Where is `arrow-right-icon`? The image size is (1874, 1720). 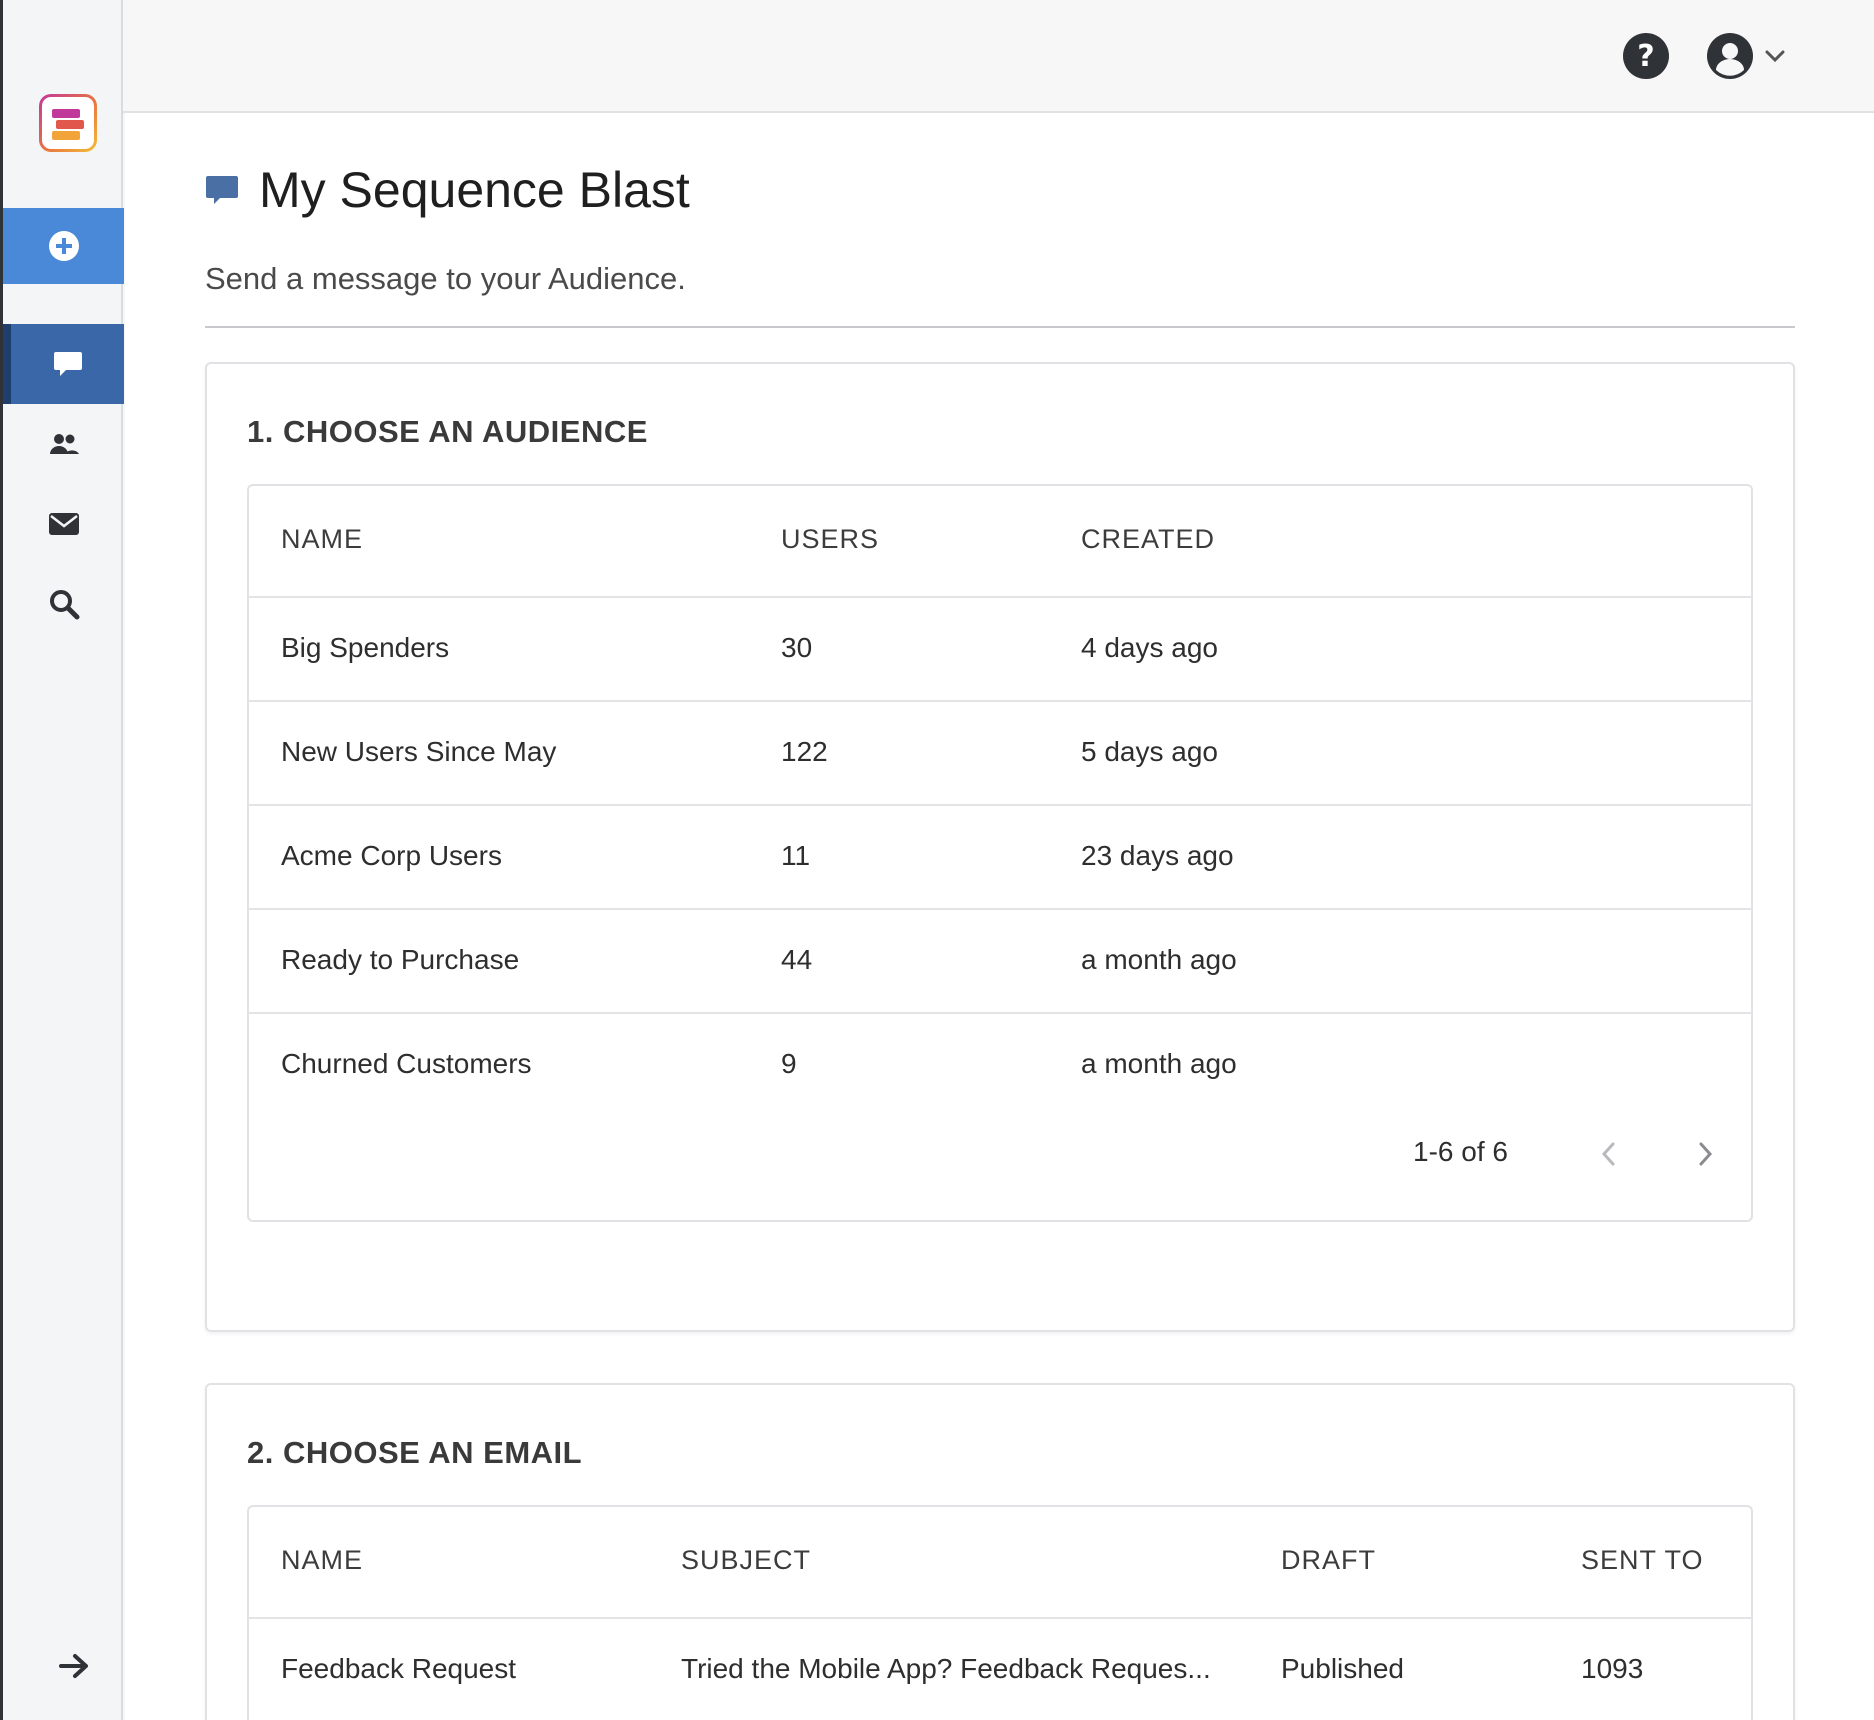 arrow-right-icon is located at coordinates (73, 1666).